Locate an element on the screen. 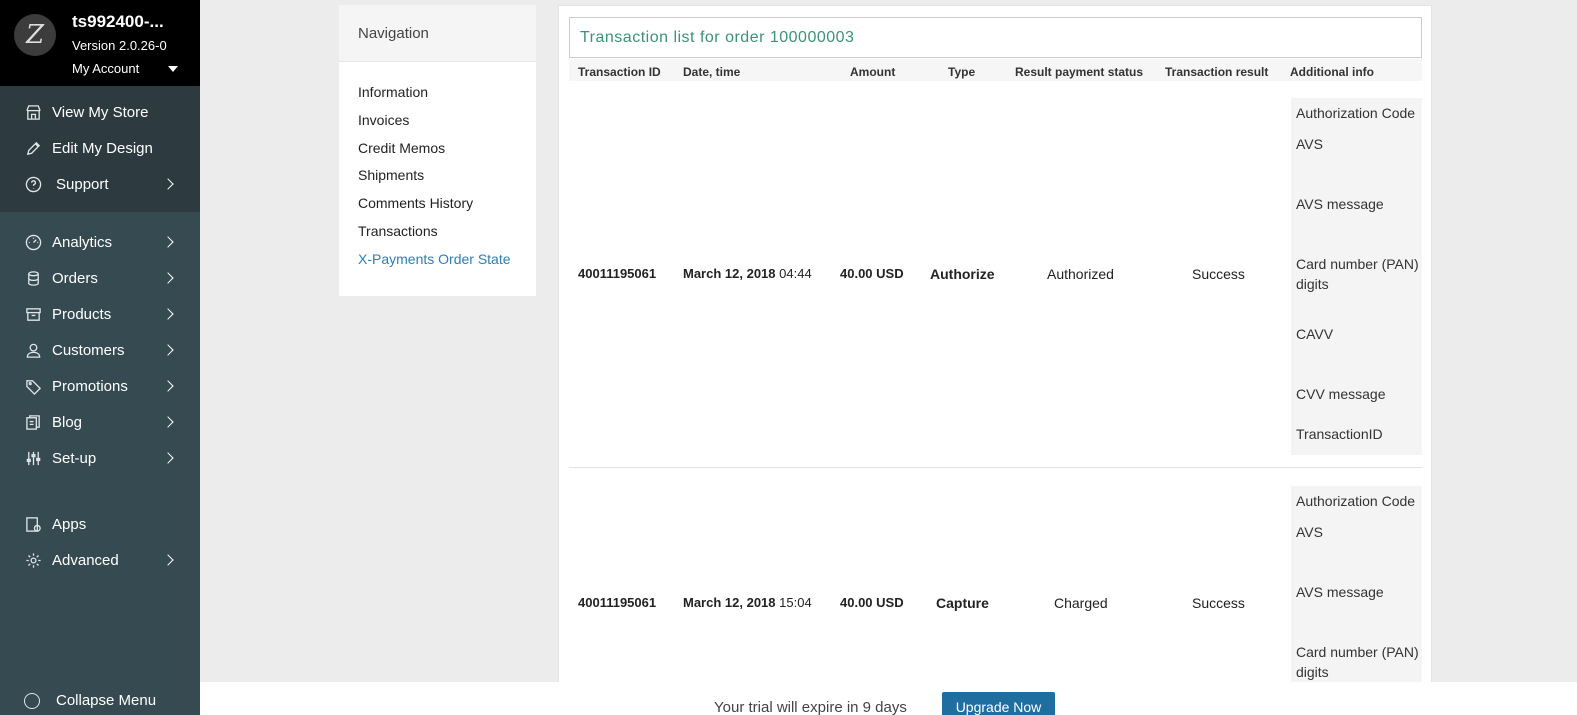 The height and width of the screenshot is (715, 1577). sidebar-item-label: Support is located at coordinates (82, 184).